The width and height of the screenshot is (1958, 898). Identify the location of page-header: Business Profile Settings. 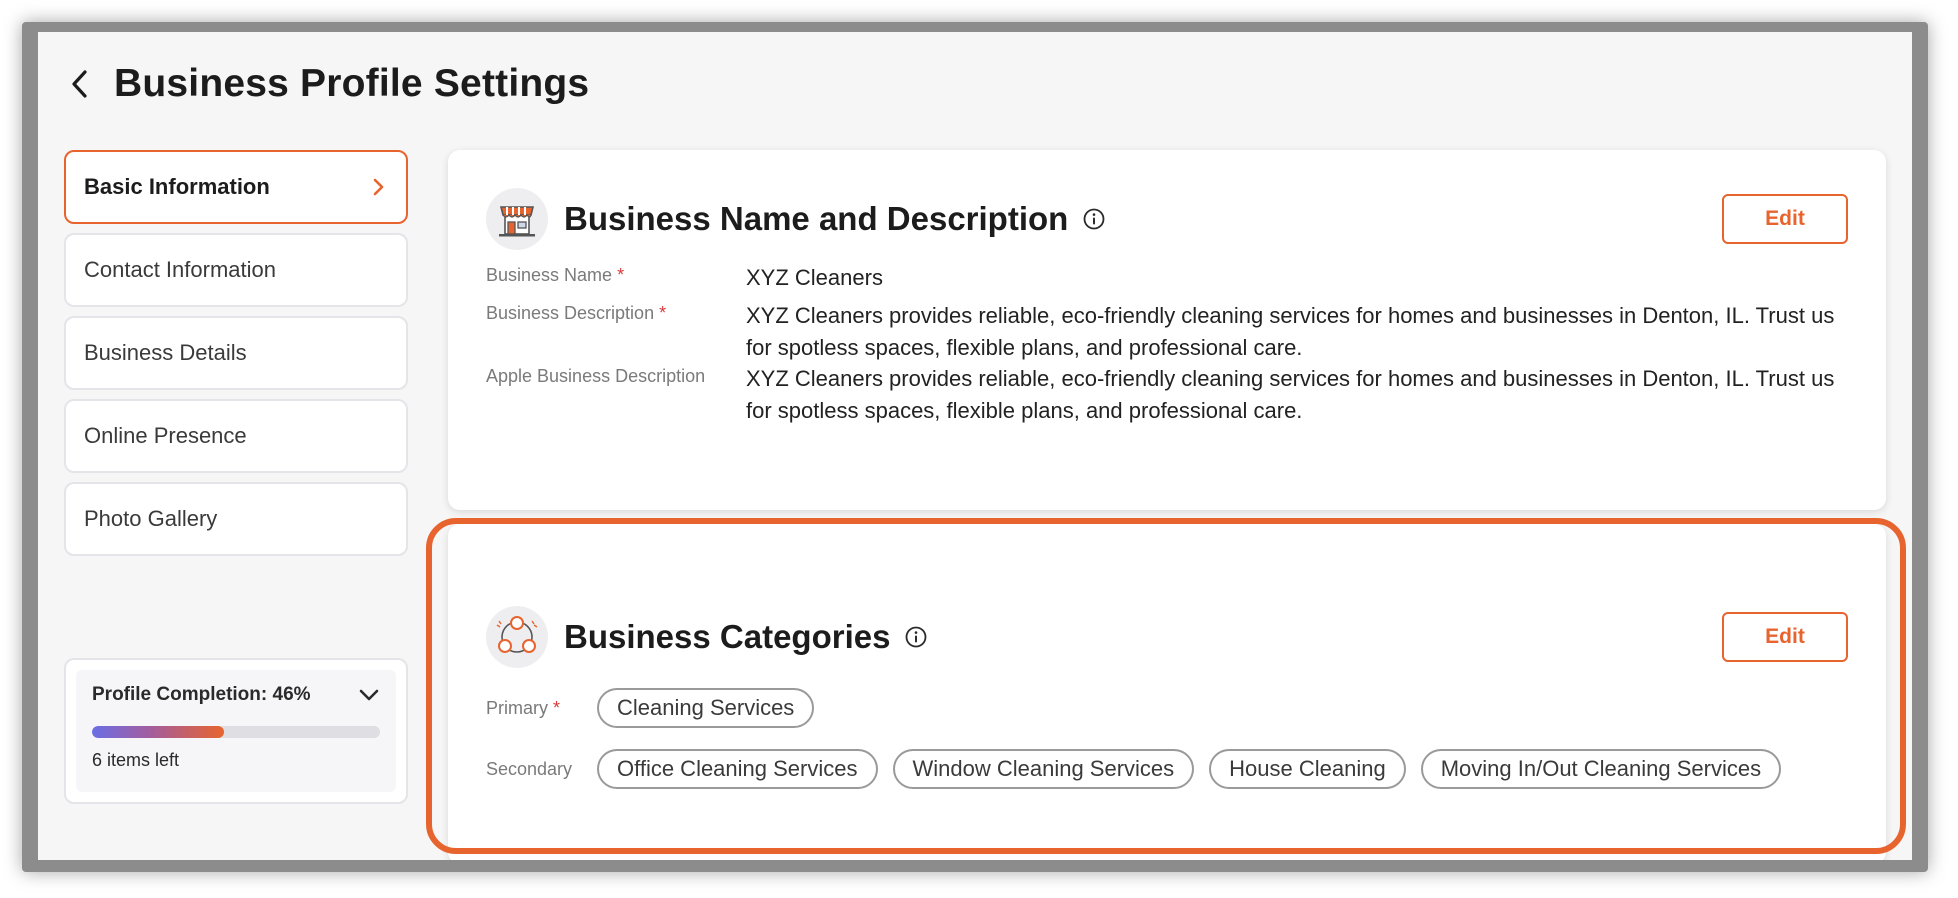
(325, 84).